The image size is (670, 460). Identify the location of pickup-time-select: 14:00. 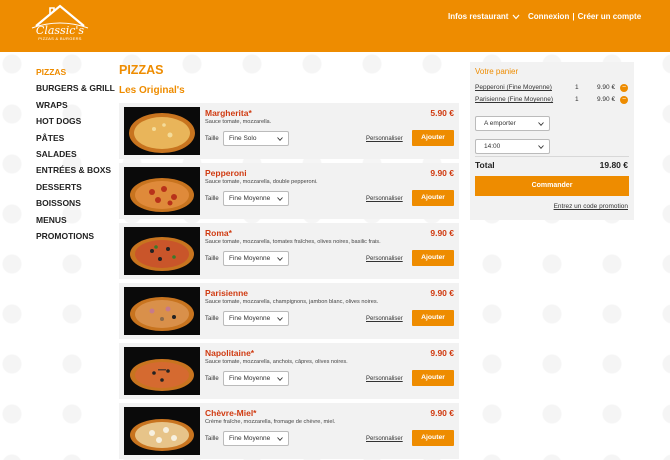
(512, 146).